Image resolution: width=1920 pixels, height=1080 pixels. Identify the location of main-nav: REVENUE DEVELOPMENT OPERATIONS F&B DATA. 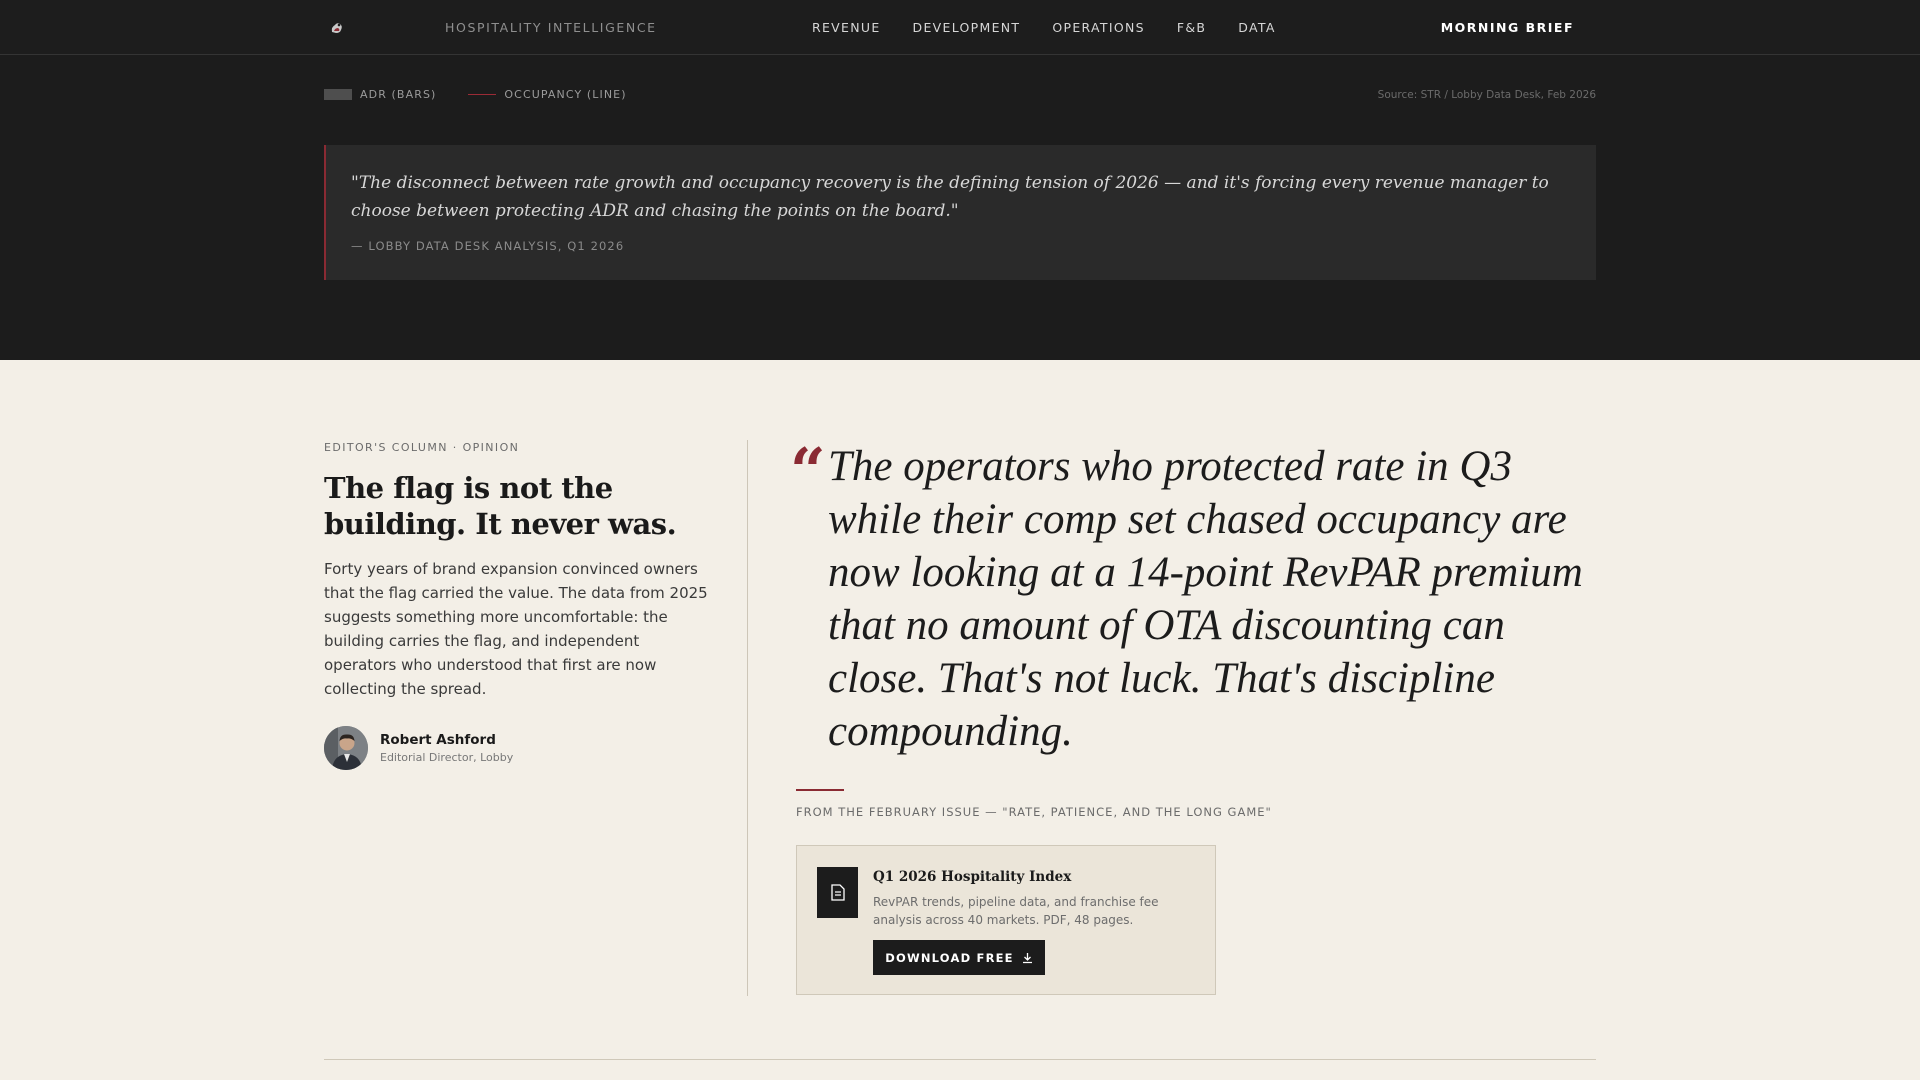
(1060, 27).